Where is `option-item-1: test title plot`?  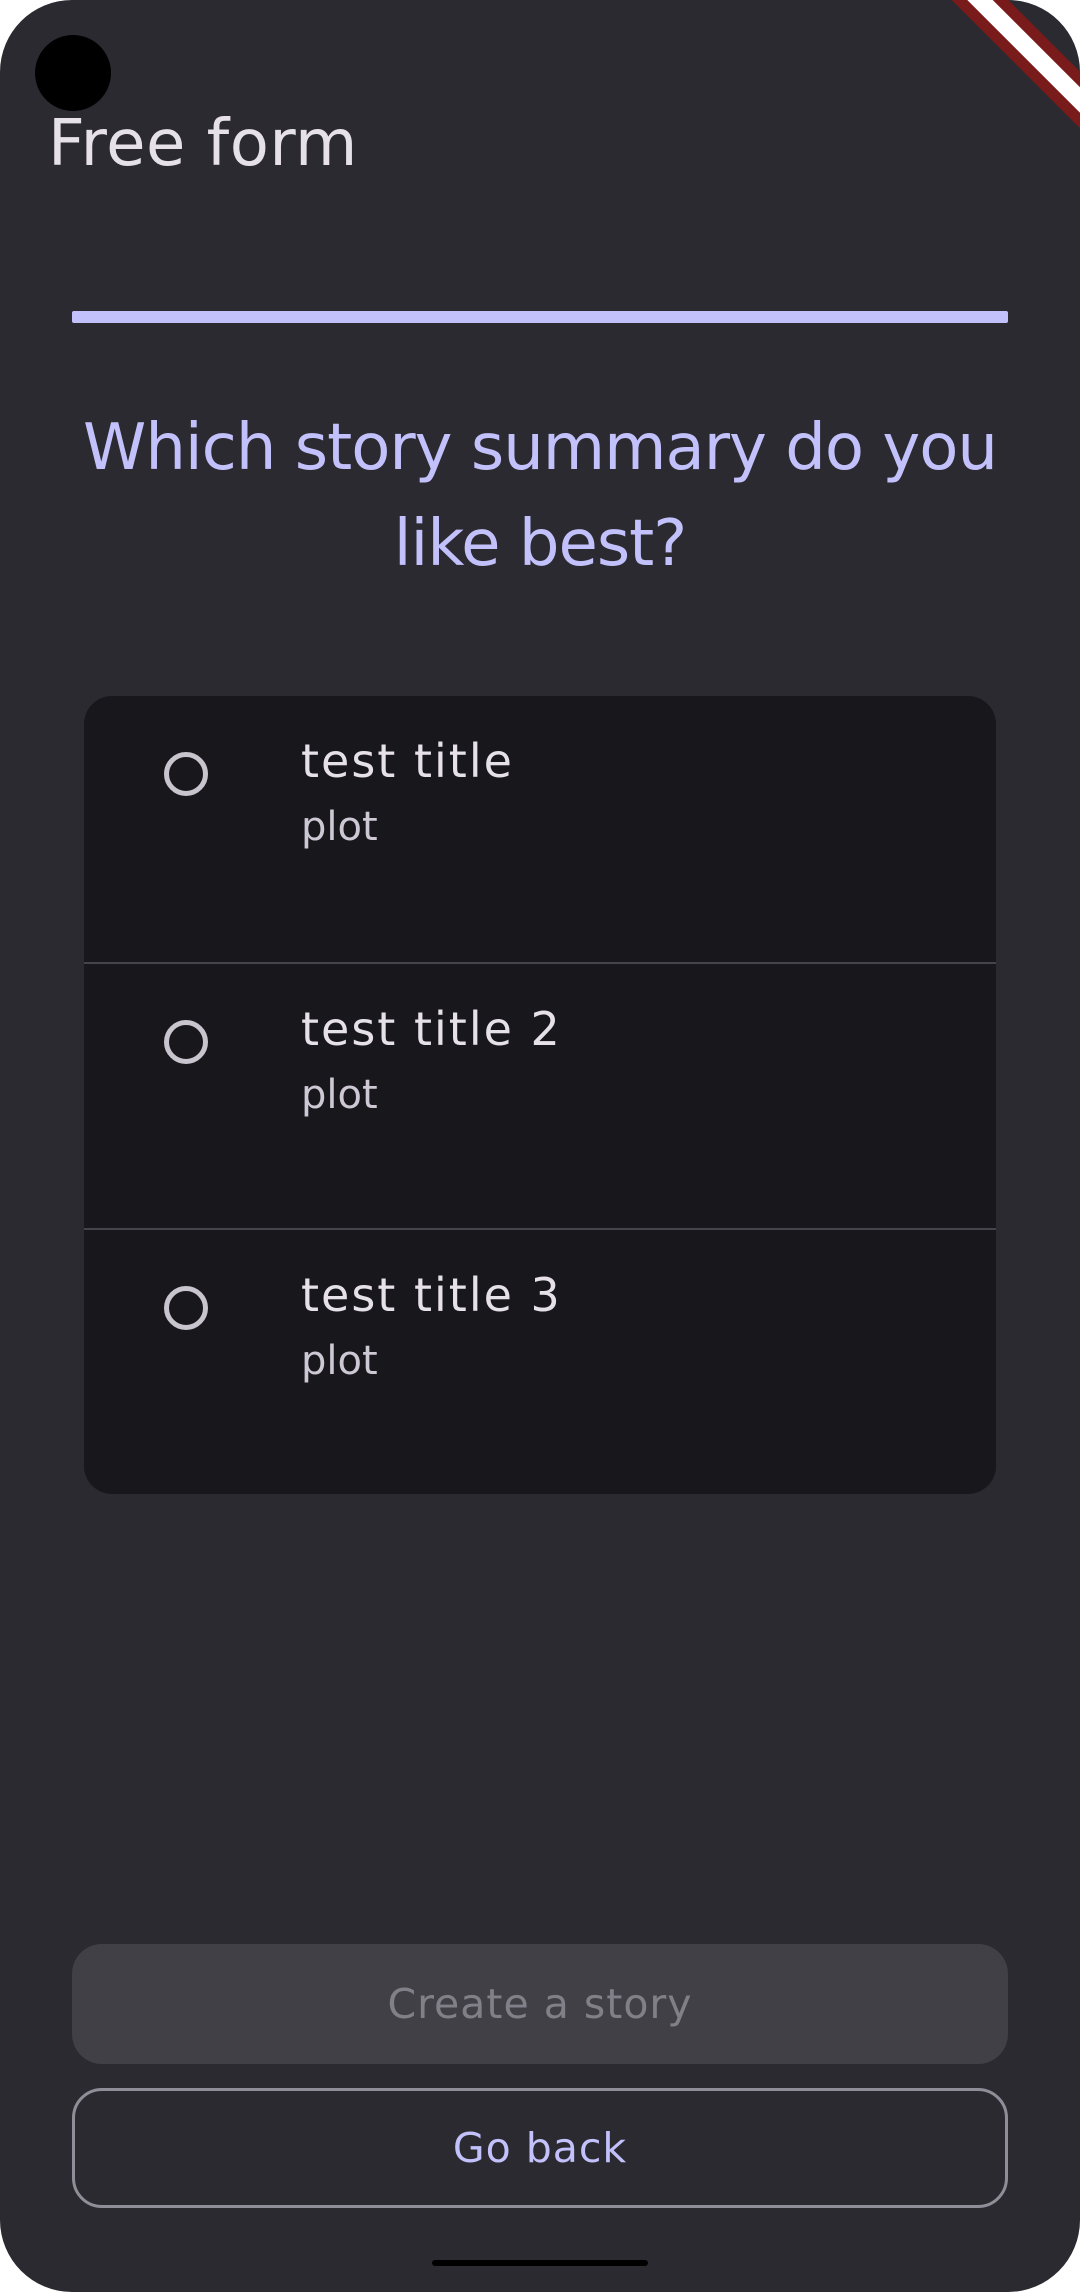 option-item-1: test title plot is located at coordinates (540, 829).